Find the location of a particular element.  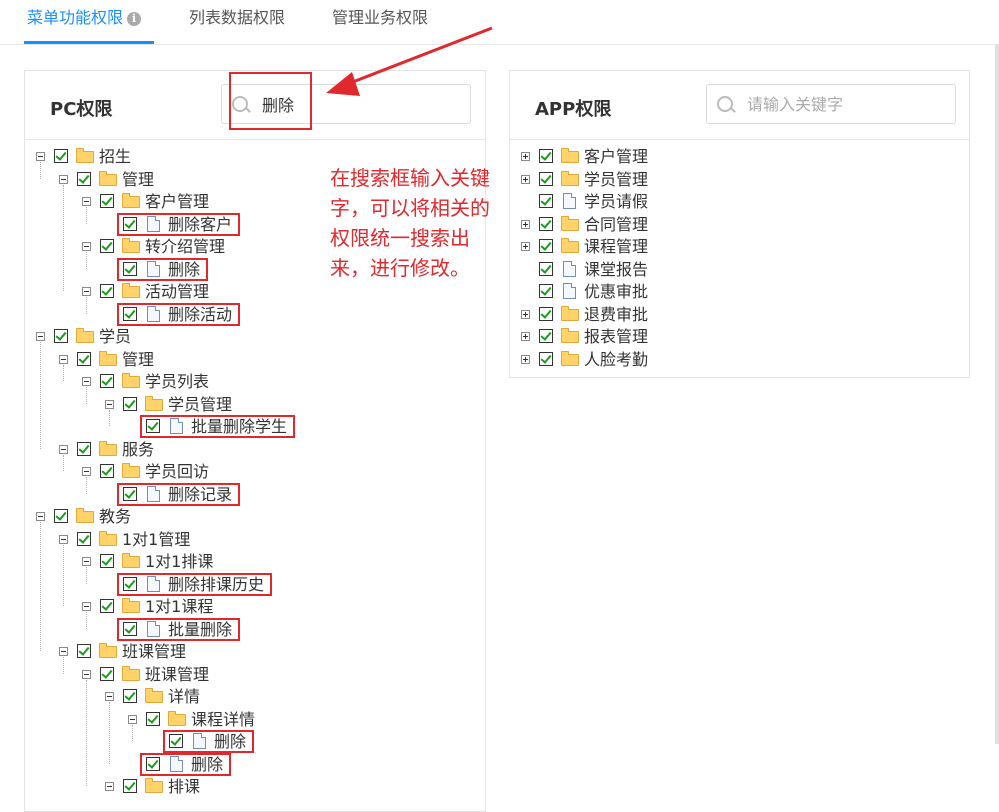

arrow-shaft is located at coordinates (418, 56).